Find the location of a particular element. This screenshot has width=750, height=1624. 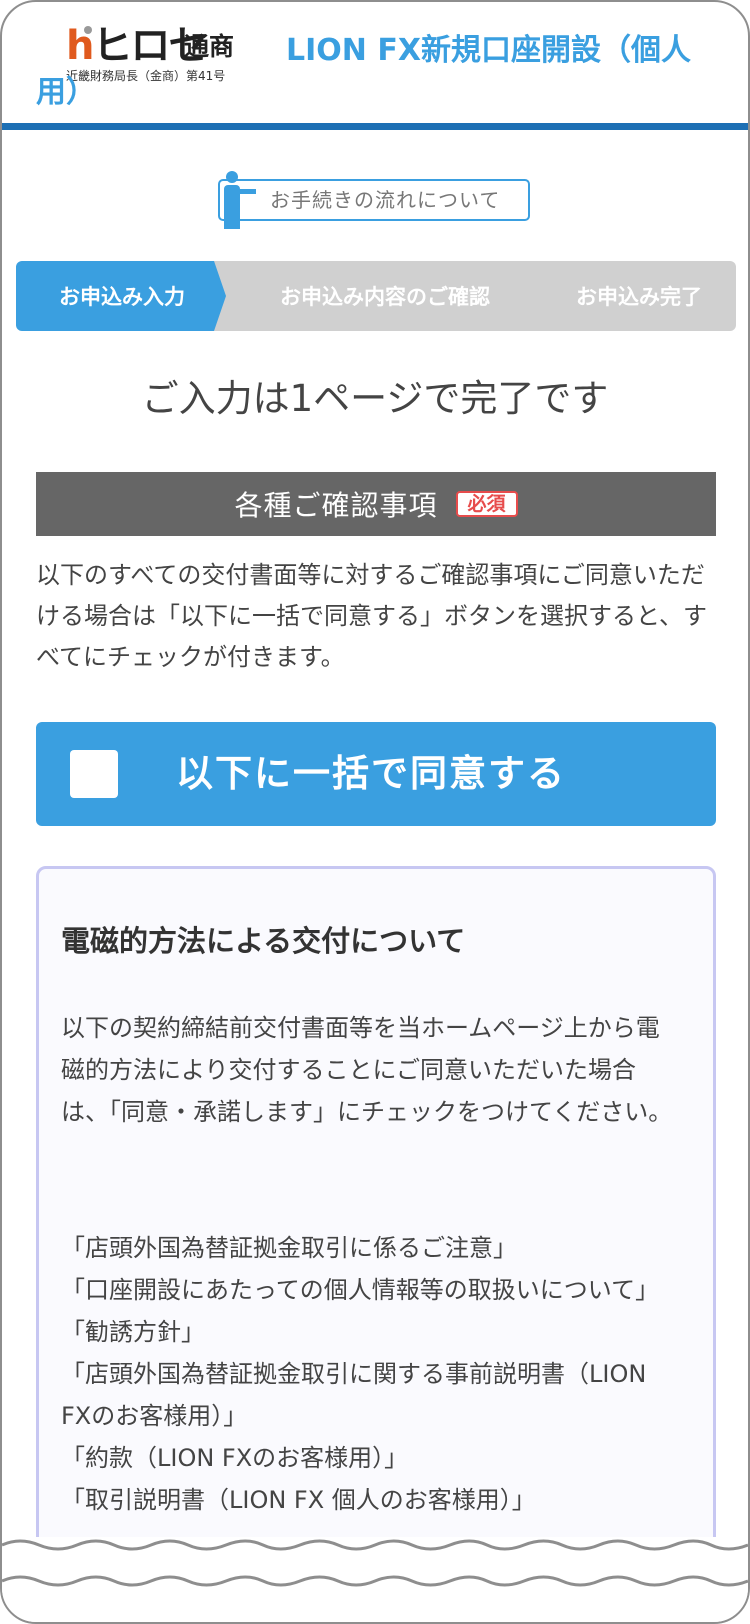

step-input: お申込み入力 is located at coordinates (122, 296).